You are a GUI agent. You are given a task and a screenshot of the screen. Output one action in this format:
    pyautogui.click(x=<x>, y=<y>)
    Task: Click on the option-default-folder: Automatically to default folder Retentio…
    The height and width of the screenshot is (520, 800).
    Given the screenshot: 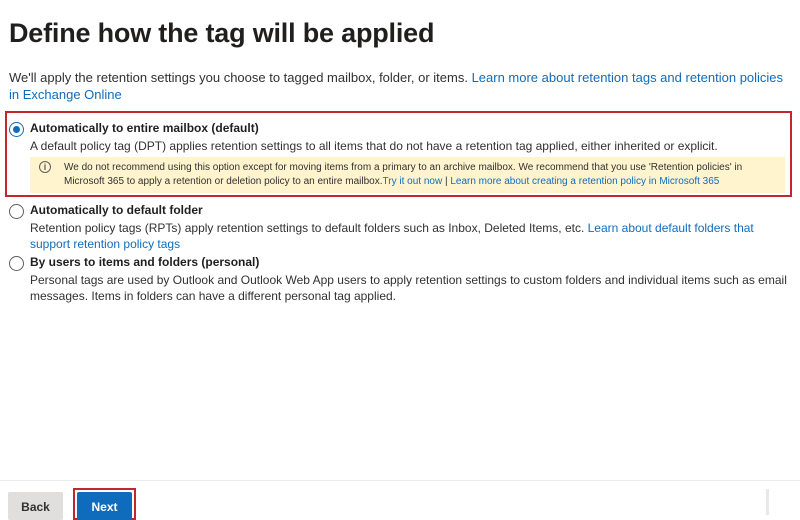 What is the action you would take?
    pyautogui.click(x=399, y=226)
    